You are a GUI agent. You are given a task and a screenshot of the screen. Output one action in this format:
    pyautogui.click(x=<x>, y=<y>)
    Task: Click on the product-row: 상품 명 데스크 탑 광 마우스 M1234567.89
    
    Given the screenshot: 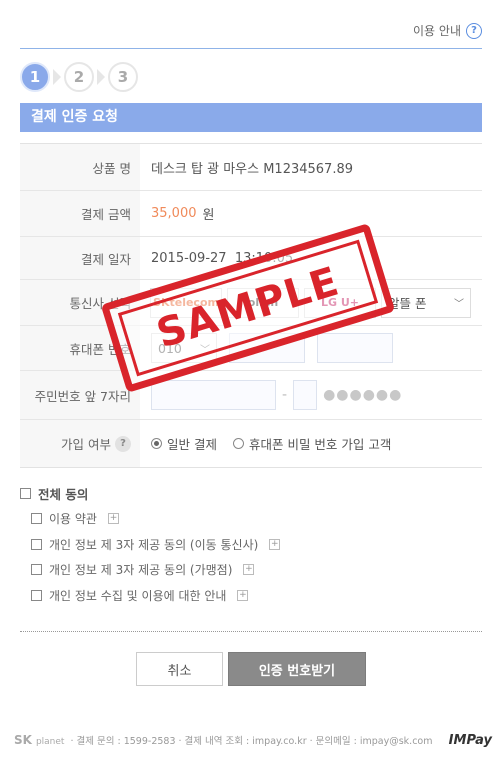 What is the action you would take?
    pyautogui.click(x=251, y=167)
    